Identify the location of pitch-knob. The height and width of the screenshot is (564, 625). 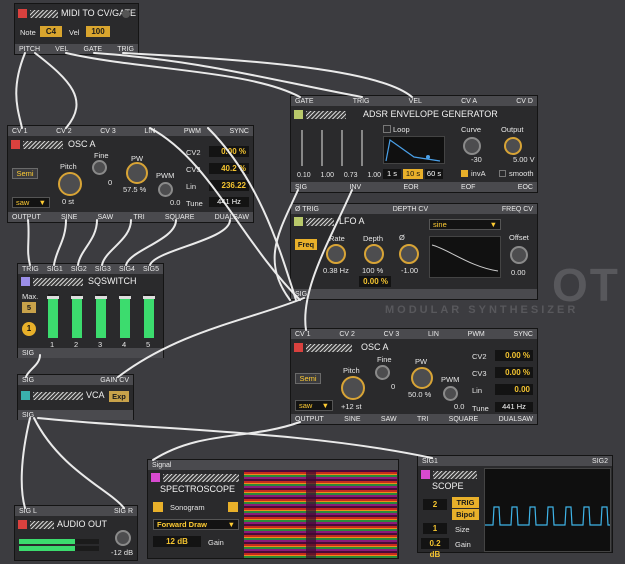
(70, 184).